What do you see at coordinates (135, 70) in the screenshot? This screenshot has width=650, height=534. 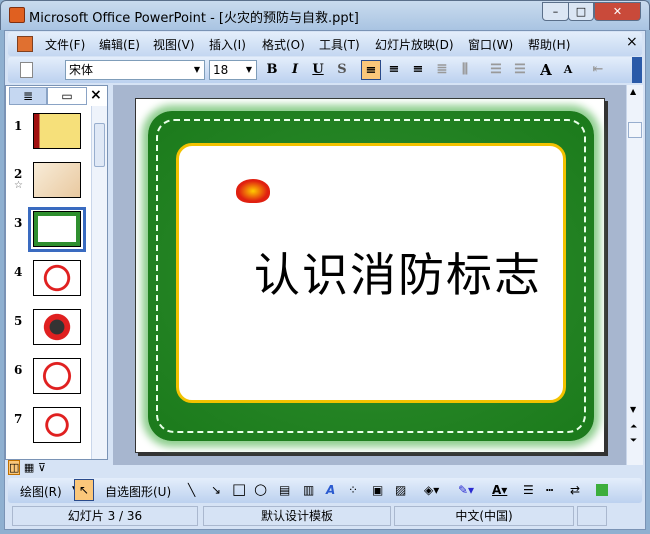 I see `font-select: 宋体 ▼` at bounding box center [135, 70].